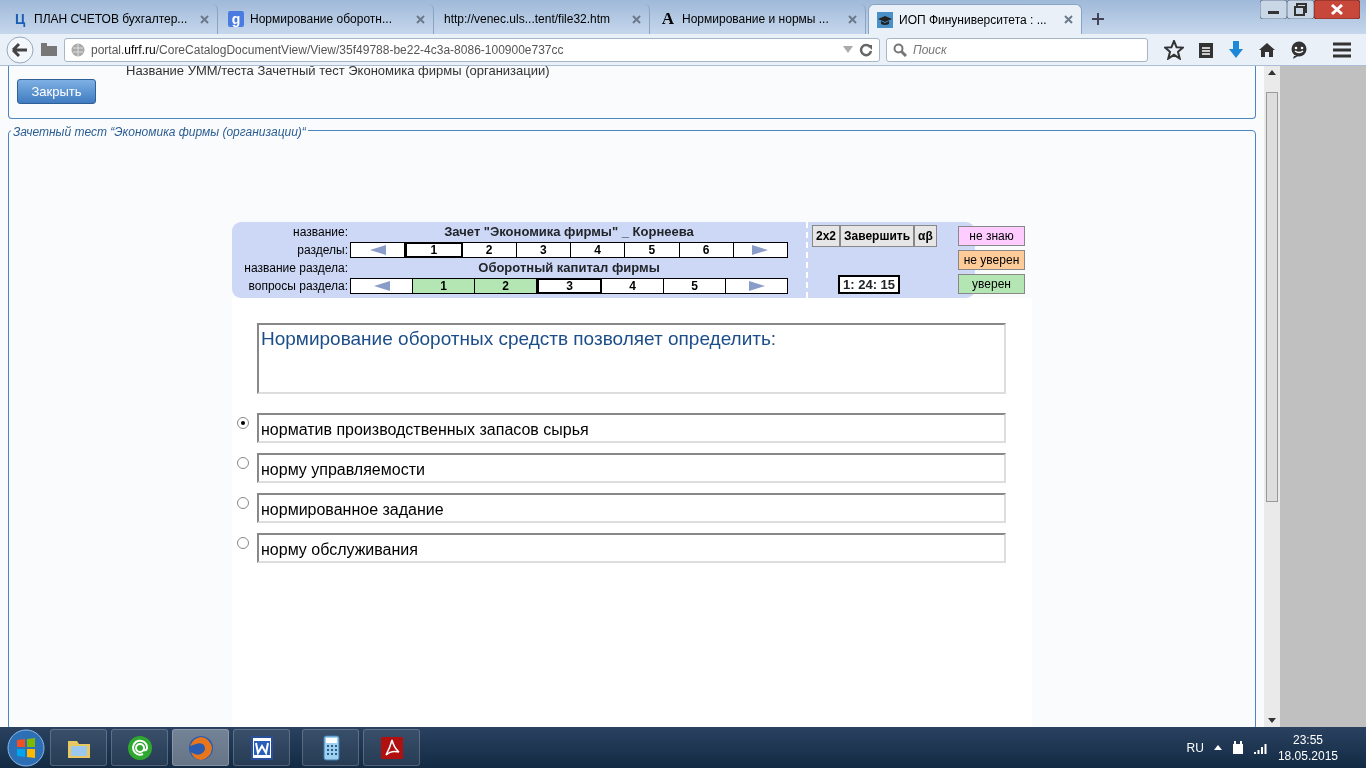  What do you see at coordinates (20, 49) in the screenshot?
I see `back-icon` at bounding box center [20, 49].